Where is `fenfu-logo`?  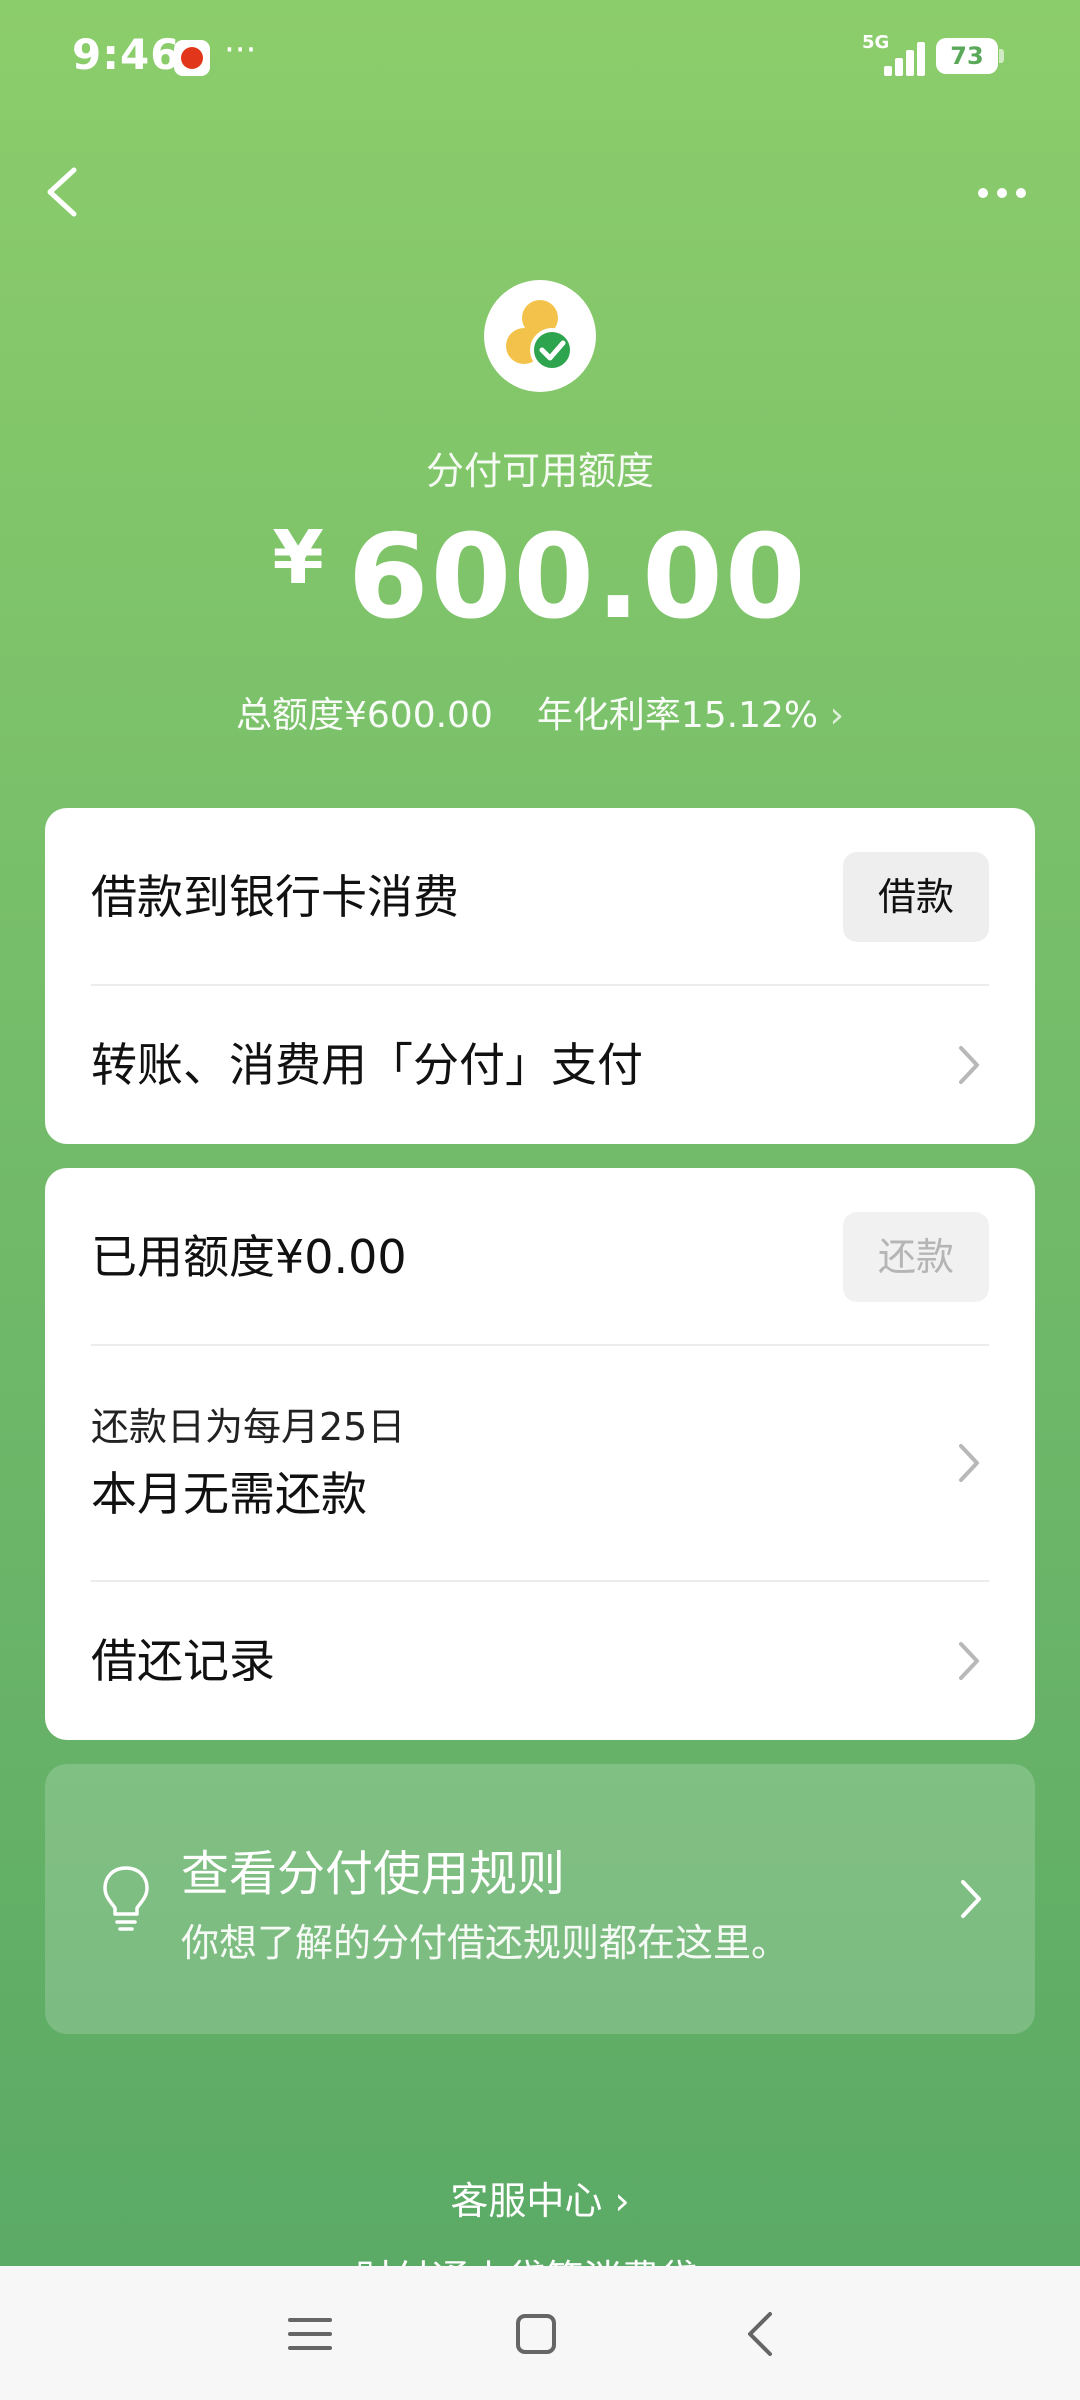 fenfu-logo is located at coordinates (540, 336).